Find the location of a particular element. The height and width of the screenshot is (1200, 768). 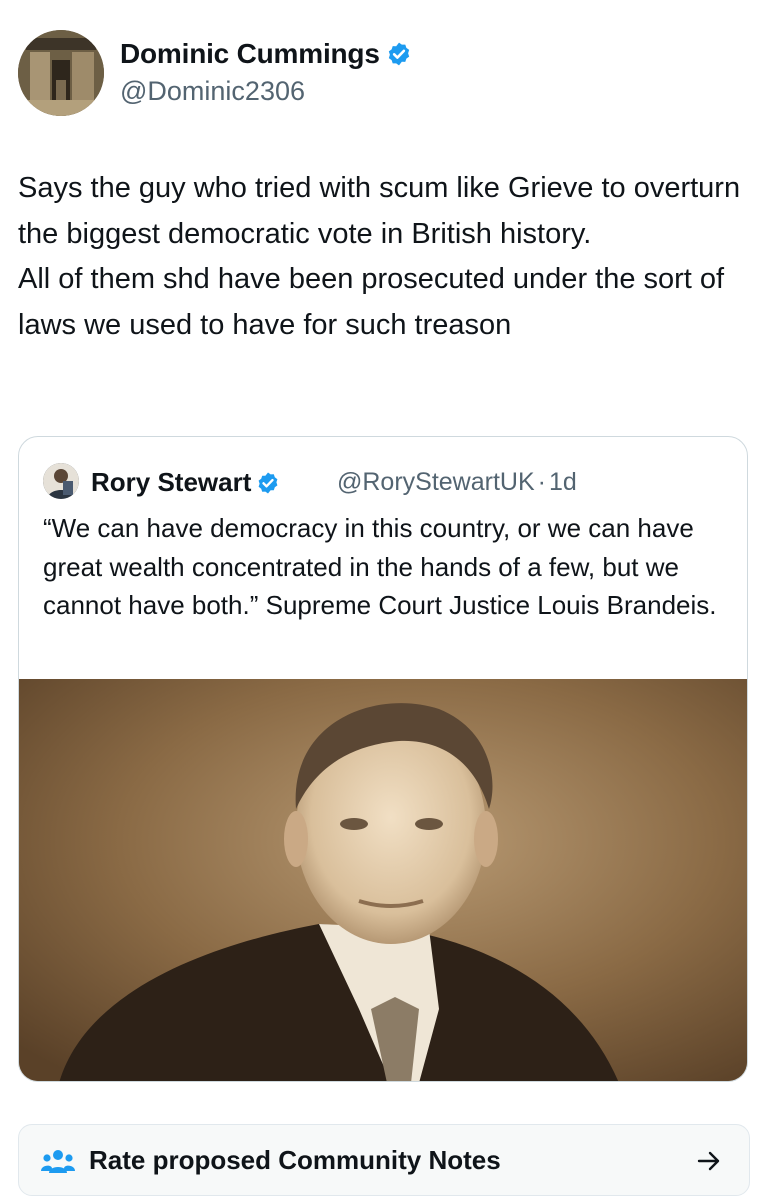

quote-author-name: Rory Stewart is located at coordinates (185, 482).